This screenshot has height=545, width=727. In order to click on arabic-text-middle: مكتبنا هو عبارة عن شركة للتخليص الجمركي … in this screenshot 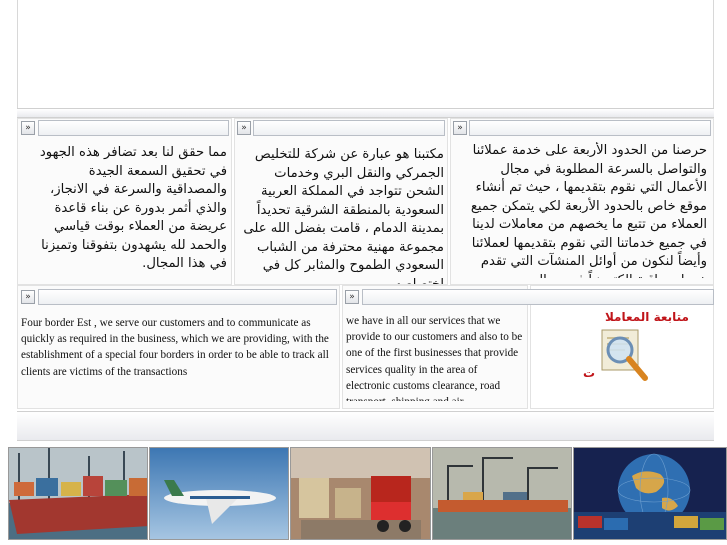, I will do `click(343, 215)`.